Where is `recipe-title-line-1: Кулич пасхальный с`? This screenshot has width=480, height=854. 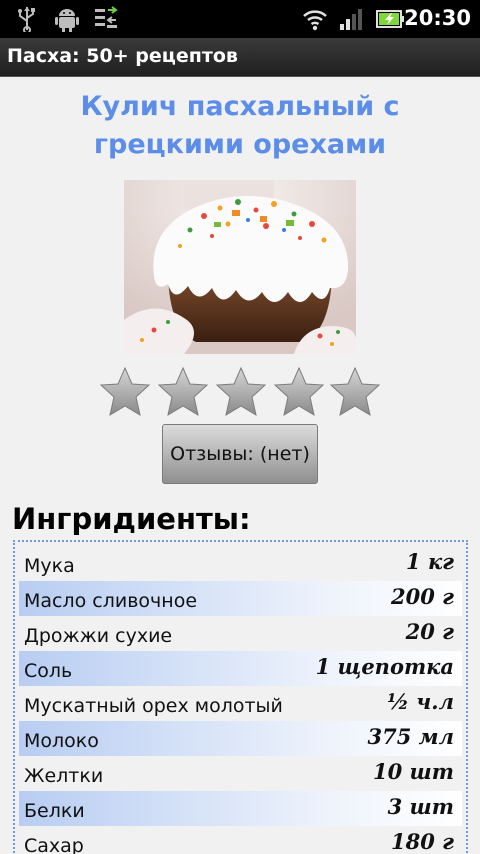 recipe-title-line-1: Кулич пасхальный с is located at coordinates (240, 106).